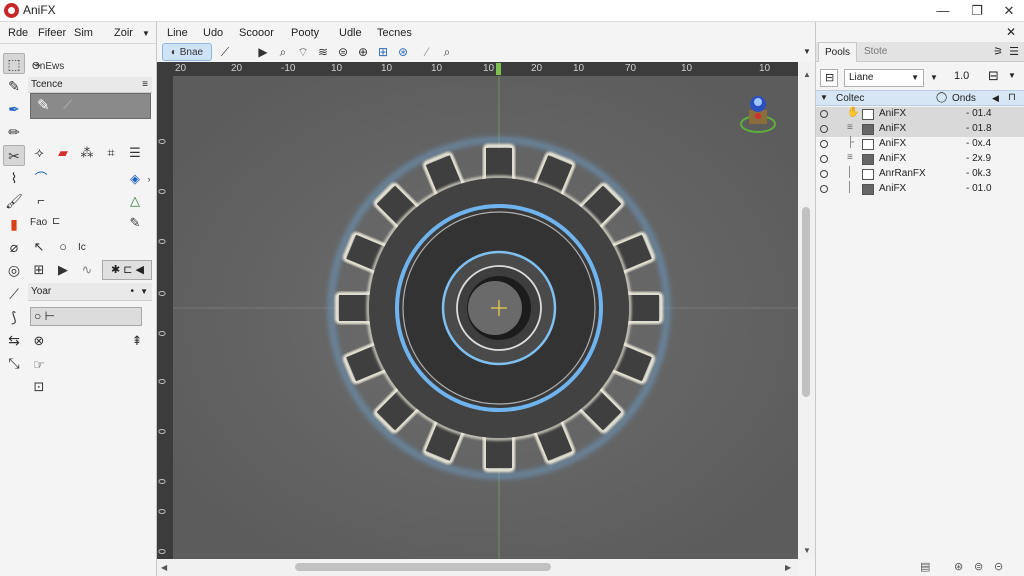 The image size is (1024, 576). What do you see at coordinates (303, 52) in the screenshot?
I see `lasso-icon: ⌔` at bounding box center [303, 52].